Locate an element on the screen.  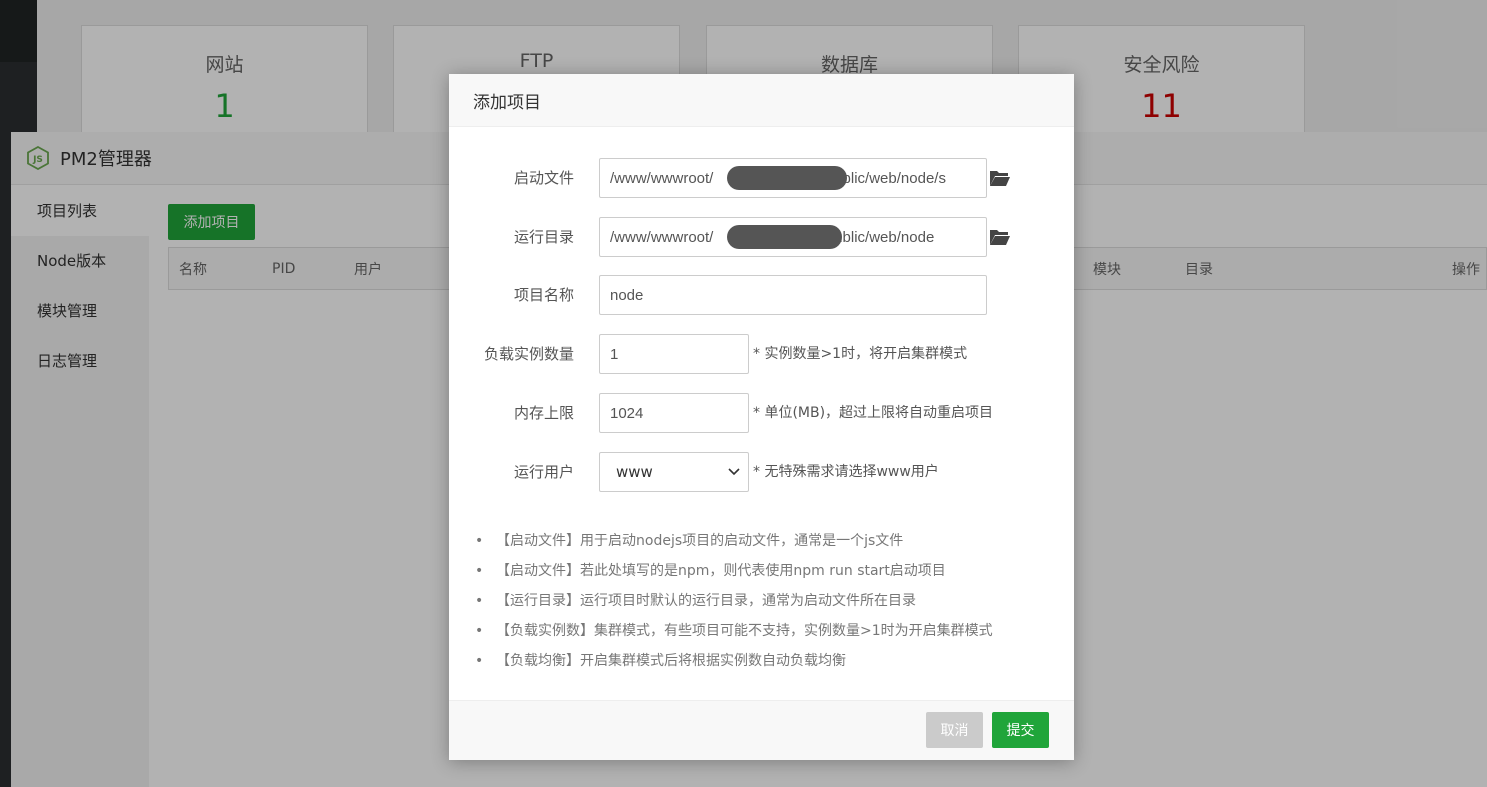
start-file-row: 启动文件 is located at coordinates (761, 178).